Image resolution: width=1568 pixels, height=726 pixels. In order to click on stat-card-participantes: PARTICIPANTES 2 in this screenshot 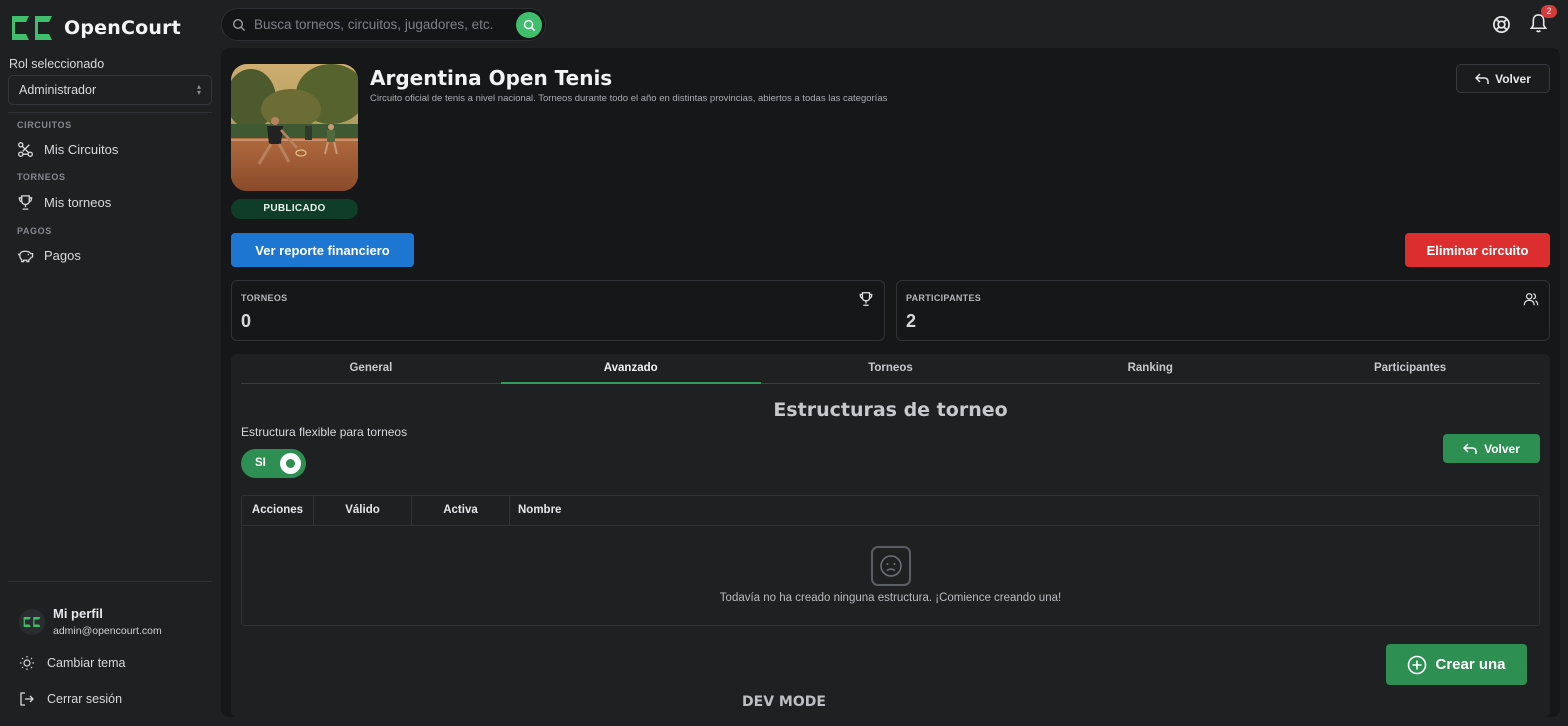, I will do `click(1223, 310)`.